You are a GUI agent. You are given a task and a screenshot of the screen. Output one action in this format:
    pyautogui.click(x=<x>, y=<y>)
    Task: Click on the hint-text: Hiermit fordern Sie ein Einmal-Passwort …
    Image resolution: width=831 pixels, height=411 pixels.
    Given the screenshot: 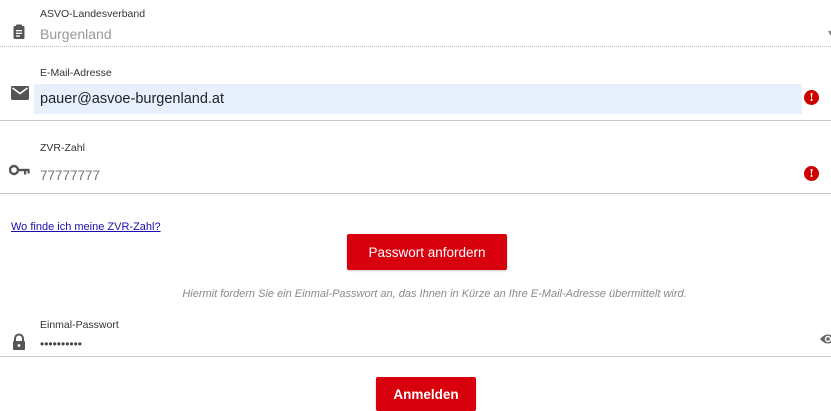 What is the action you would take?
    pyautogui.click(x=415, y=294)
    